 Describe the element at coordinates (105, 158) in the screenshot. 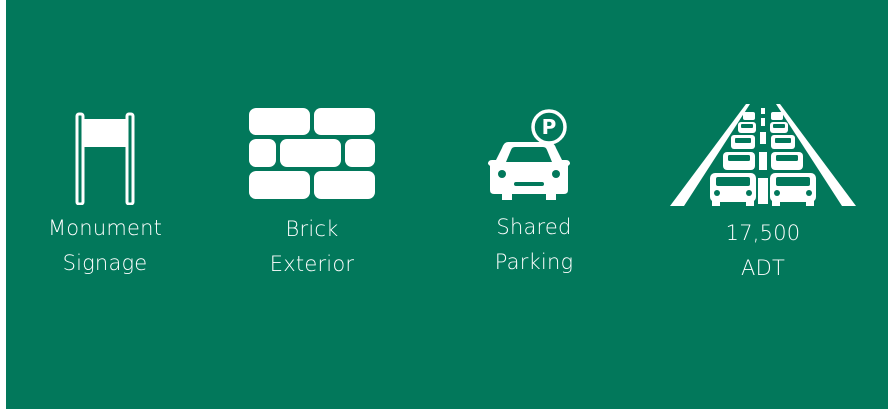

I see `monument-sign-icon` at that location.